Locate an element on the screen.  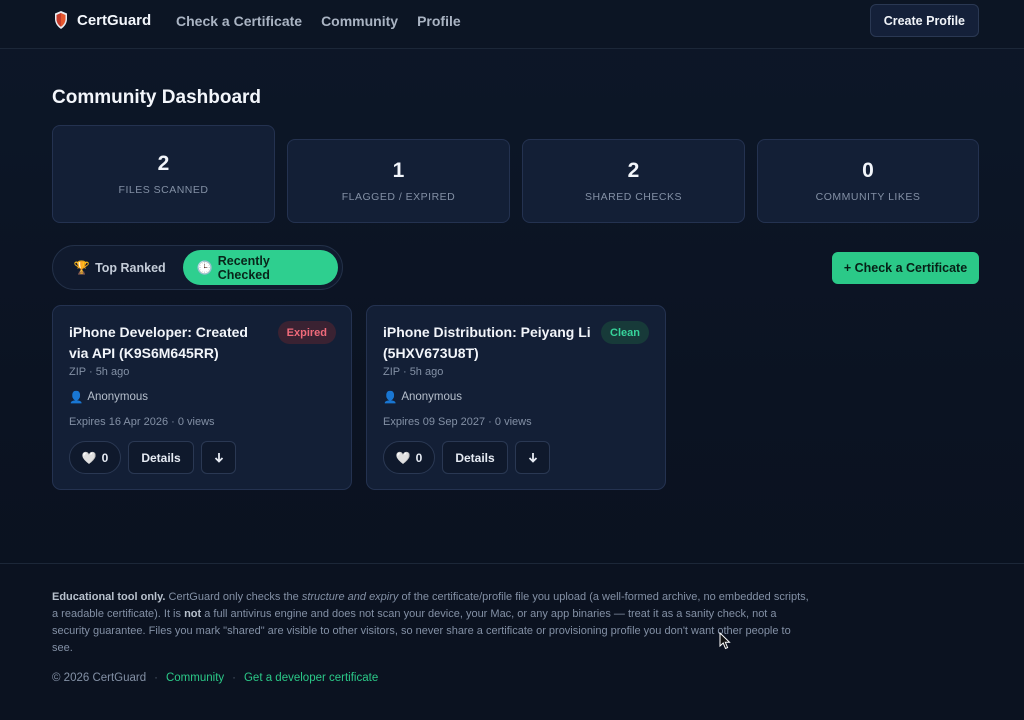
brand: CertGuard is located at coordinates (102, 20).